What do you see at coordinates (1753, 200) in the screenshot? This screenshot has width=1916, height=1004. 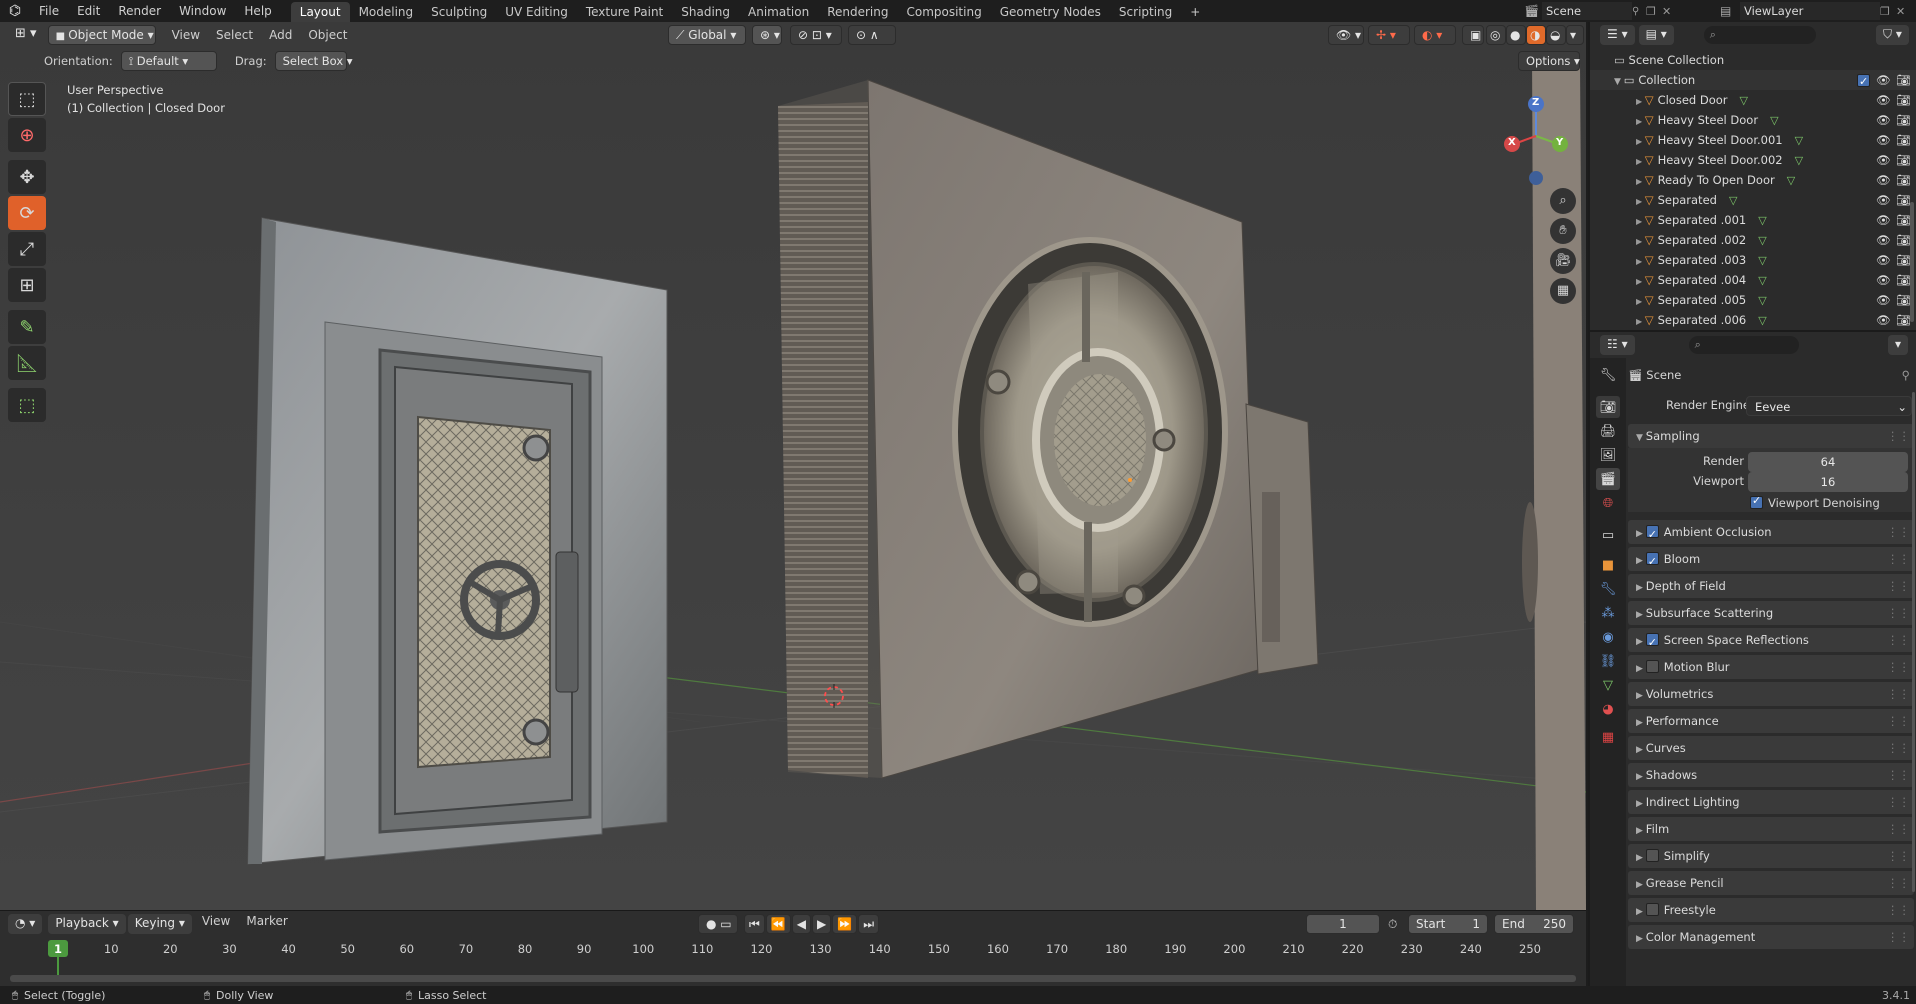 I see `outliner-object-row: ▶ ▽ Separated ▽ 👁︎ 📷︎` at bounding box center [1753, 200].